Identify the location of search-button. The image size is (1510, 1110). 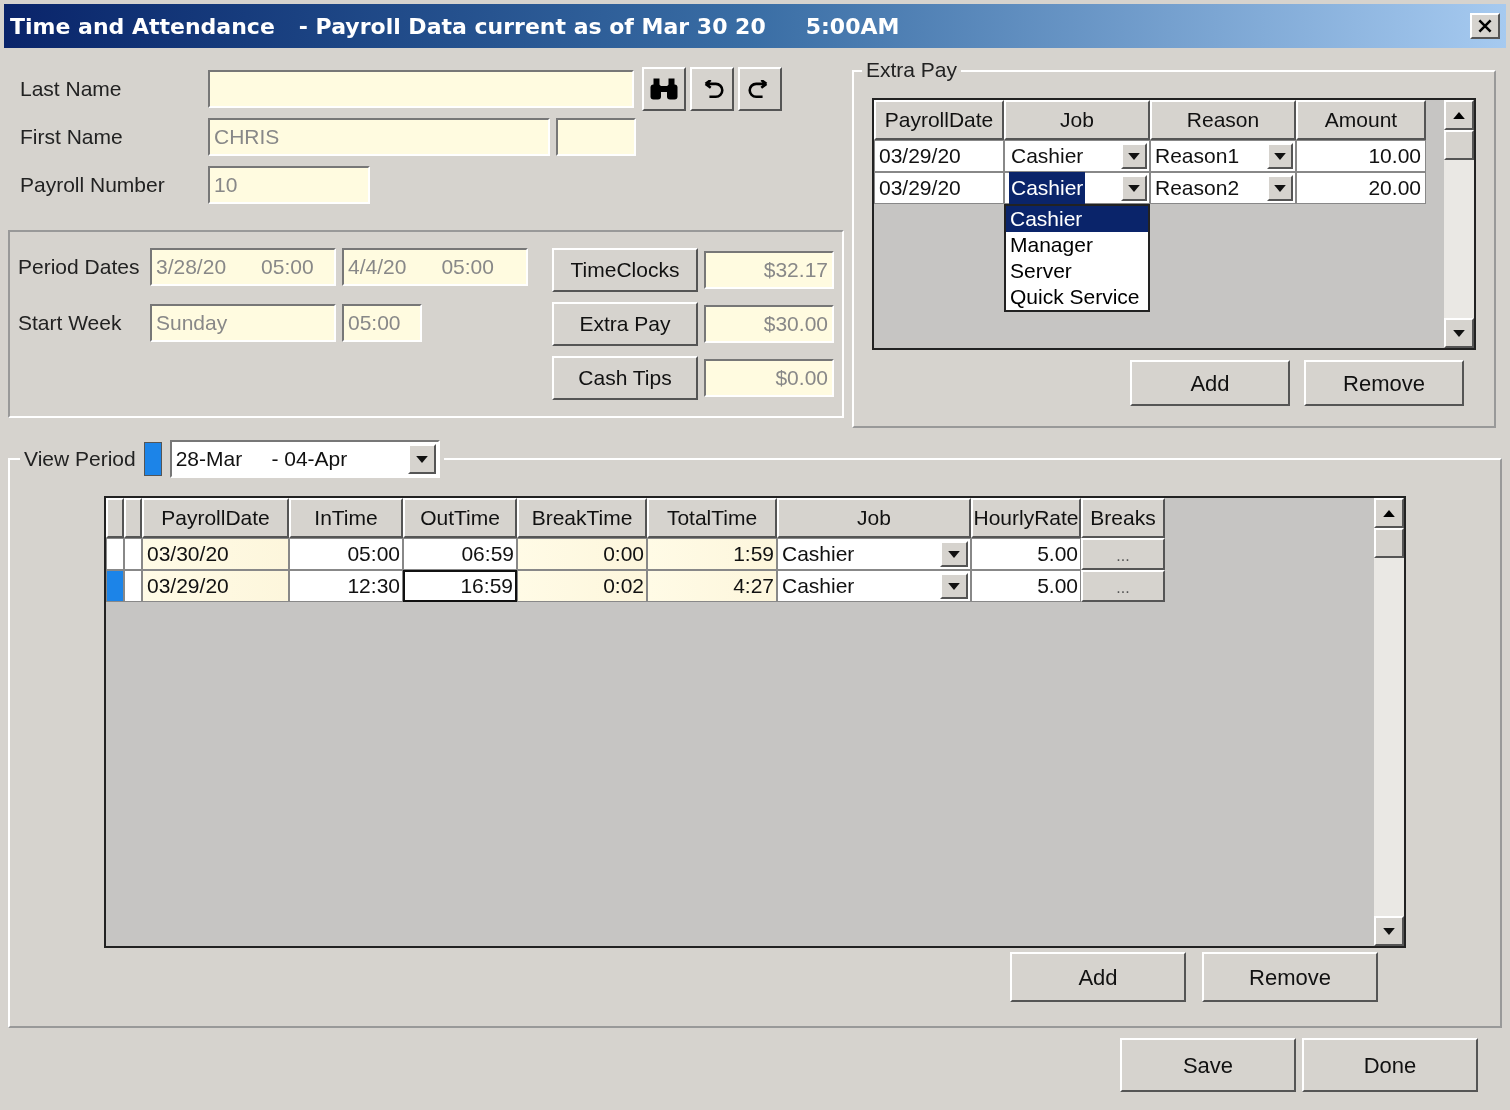
(664, 89).